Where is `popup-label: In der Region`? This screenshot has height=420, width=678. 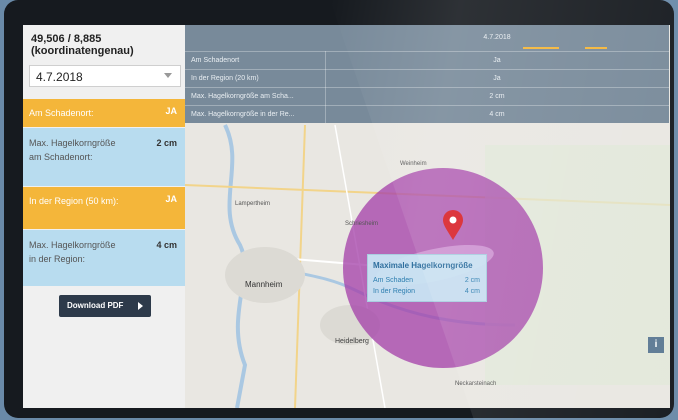 popup-label: In der Region is located at coordinates (394, 291).